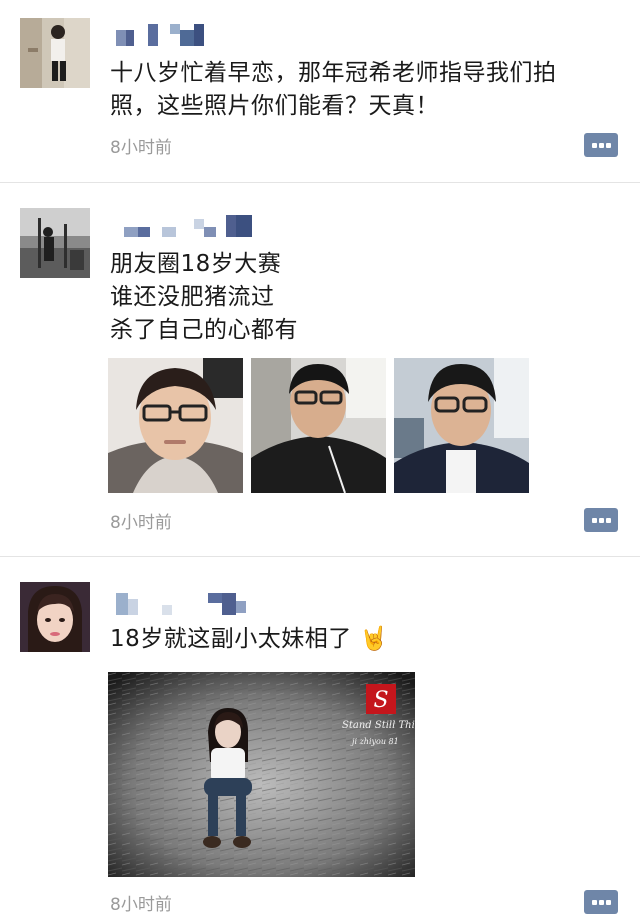 This screenshot has width=640, height=920. What do you see at coordinates (333, 73) in the screenshot?
I see `post-text-line: 十八岁忙着早恋，那年冠希老师指导我们拍` at bounding box center [333, 73].